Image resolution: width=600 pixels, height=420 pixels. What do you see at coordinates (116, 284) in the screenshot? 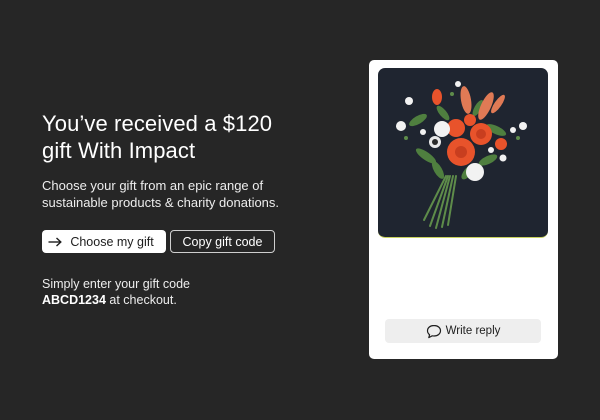
I see `gift-code-note-line-1: Simply enter your gift code` at bounding box center [116, 284].